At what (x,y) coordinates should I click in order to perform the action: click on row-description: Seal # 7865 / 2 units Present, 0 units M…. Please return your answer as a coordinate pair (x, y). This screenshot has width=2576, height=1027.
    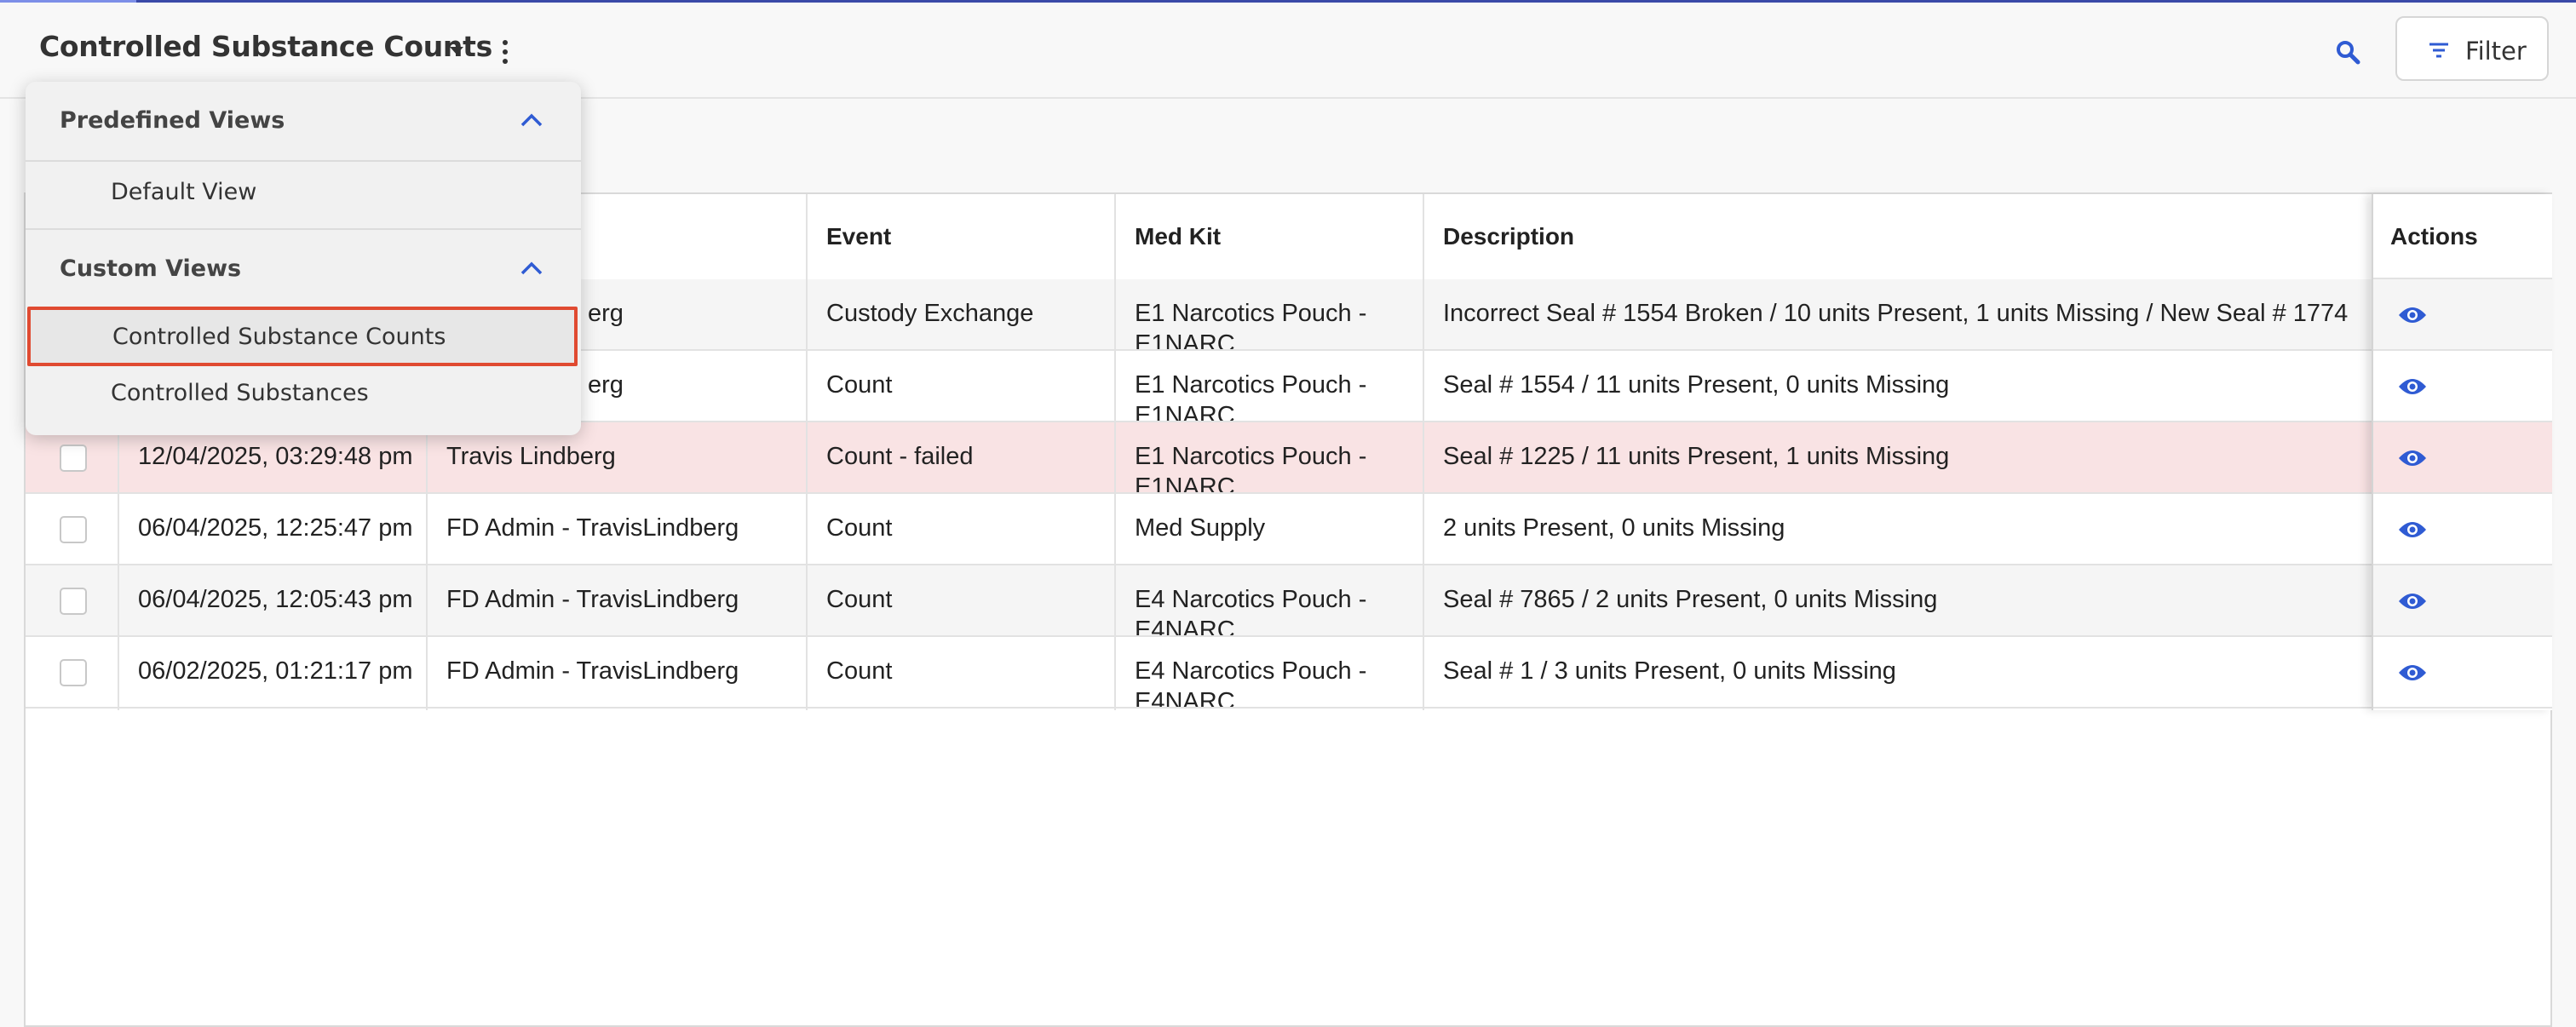
    Looking at the image, I should click on (1691, 600).